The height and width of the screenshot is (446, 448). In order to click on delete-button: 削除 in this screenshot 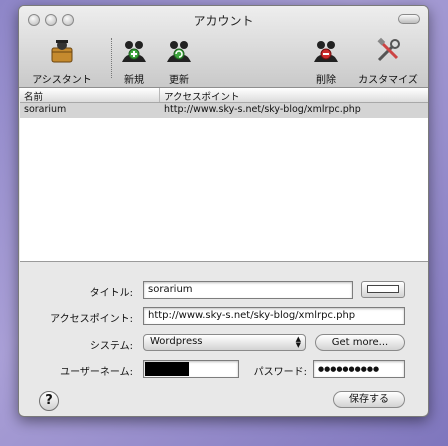, I will do `click(326, 61)`.